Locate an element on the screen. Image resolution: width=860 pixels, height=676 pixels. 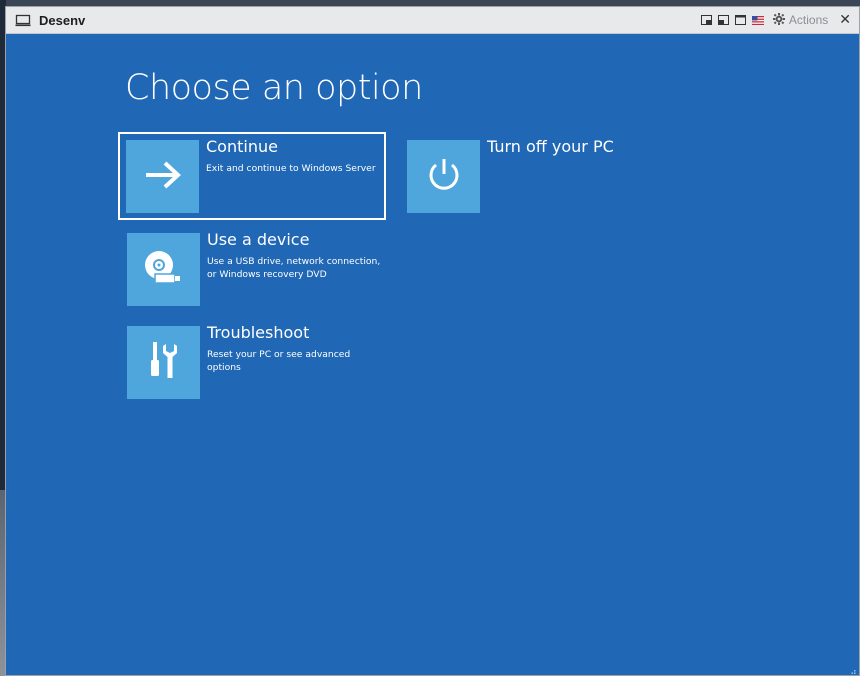
tools-icon is located at coordinates (164, 363).